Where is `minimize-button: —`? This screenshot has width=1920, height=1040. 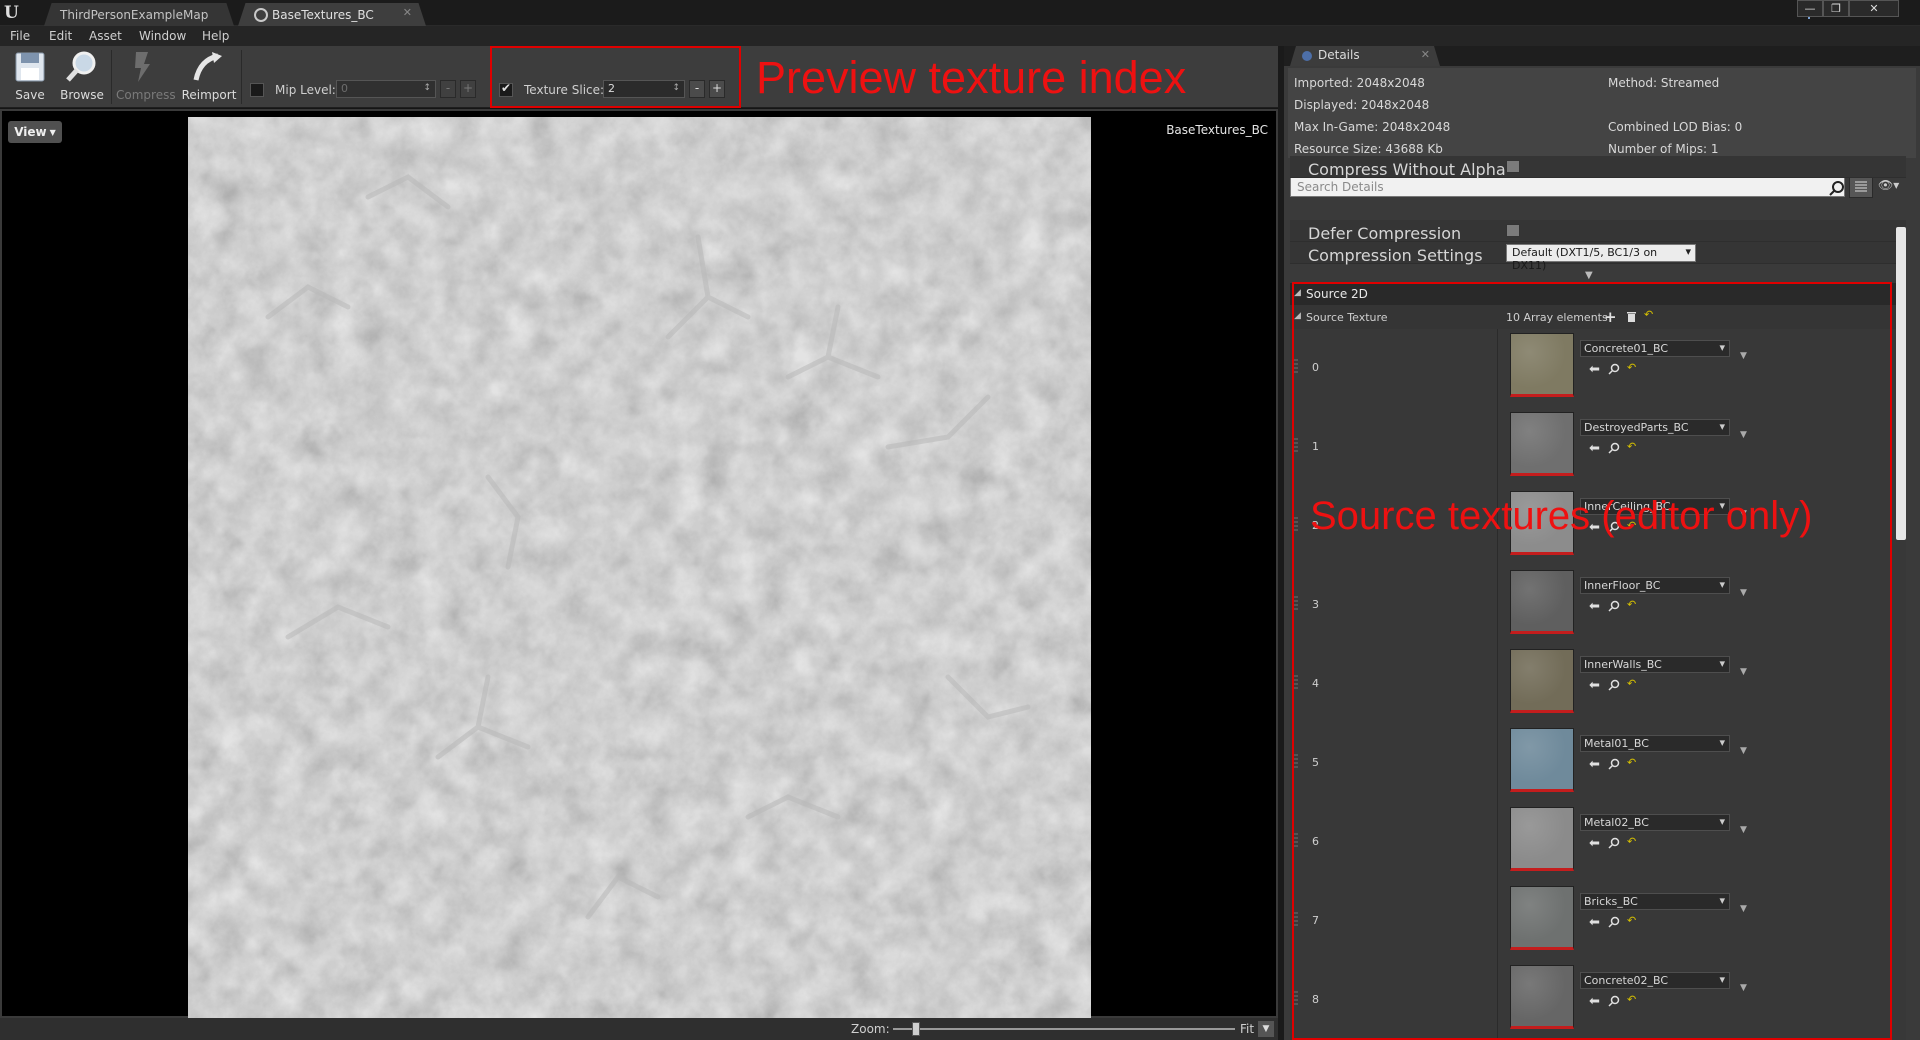 minimize-button: — is located at coordinates (1810, 8).